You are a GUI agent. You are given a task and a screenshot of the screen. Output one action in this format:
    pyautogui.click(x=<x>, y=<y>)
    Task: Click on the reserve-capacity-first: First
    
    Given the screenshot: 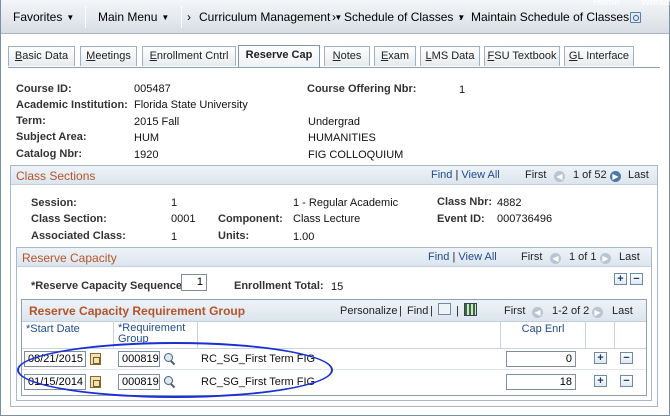 What is the action you would take?
    pyautogui.click(x=532, y=257)
    